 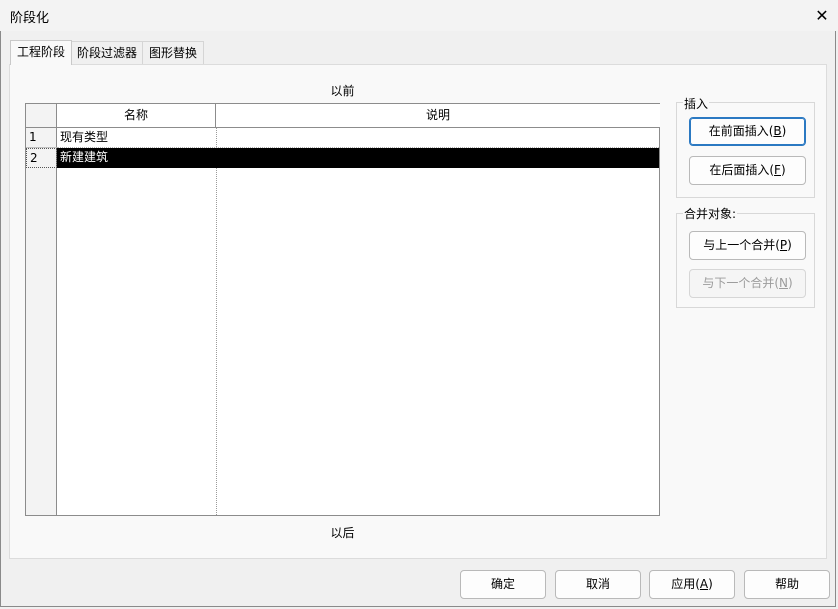 I want to click on table-row: 现有类型, so click(x=358, y=138).